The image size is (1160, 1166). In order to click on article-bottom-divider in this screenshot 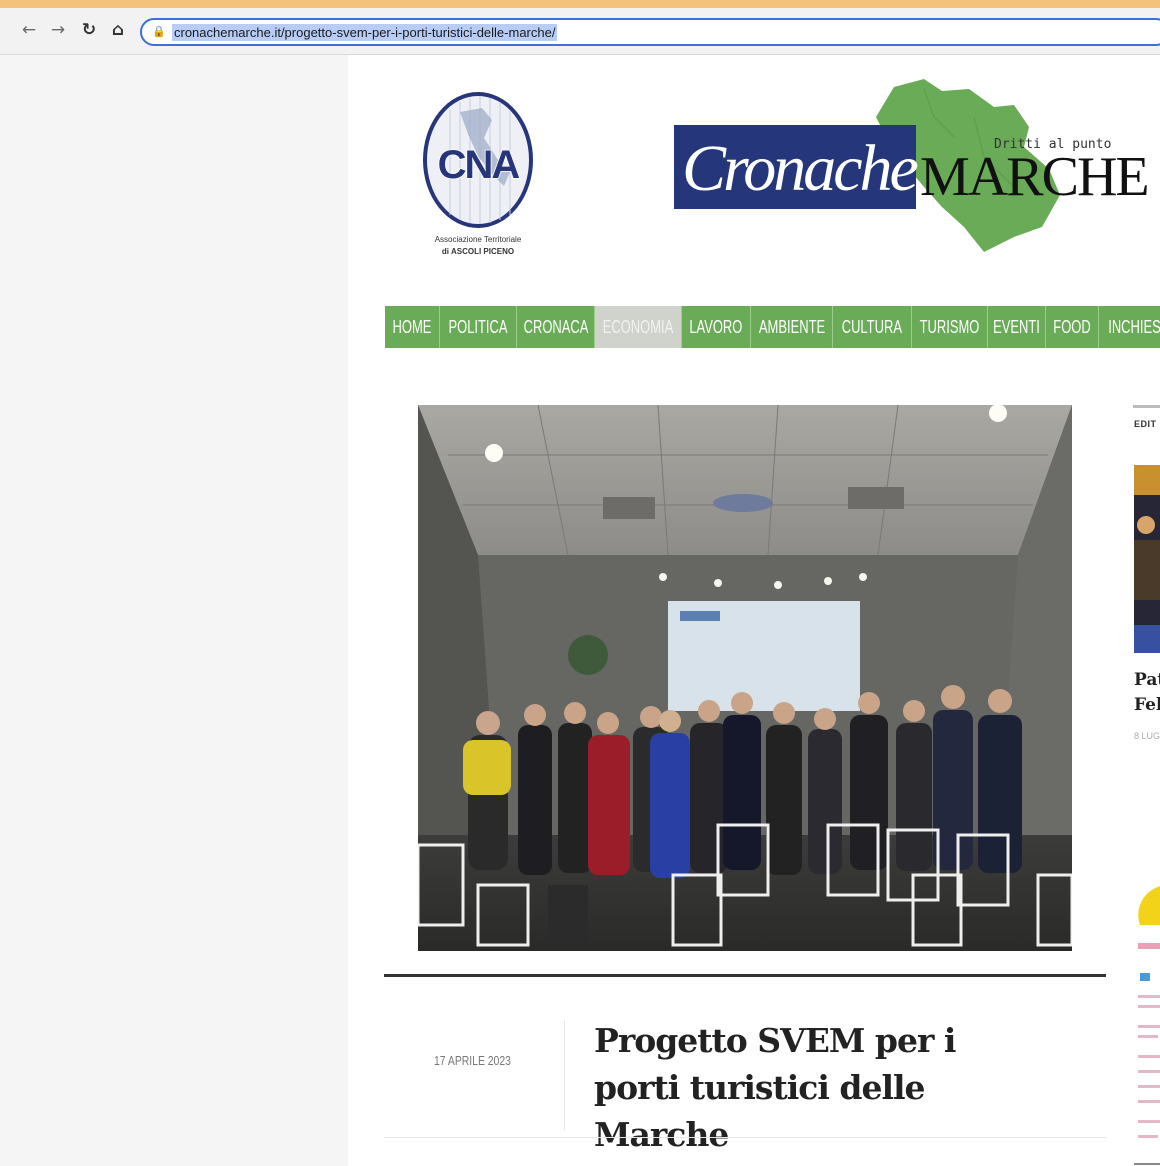, I will do `click(745, 1137)`.